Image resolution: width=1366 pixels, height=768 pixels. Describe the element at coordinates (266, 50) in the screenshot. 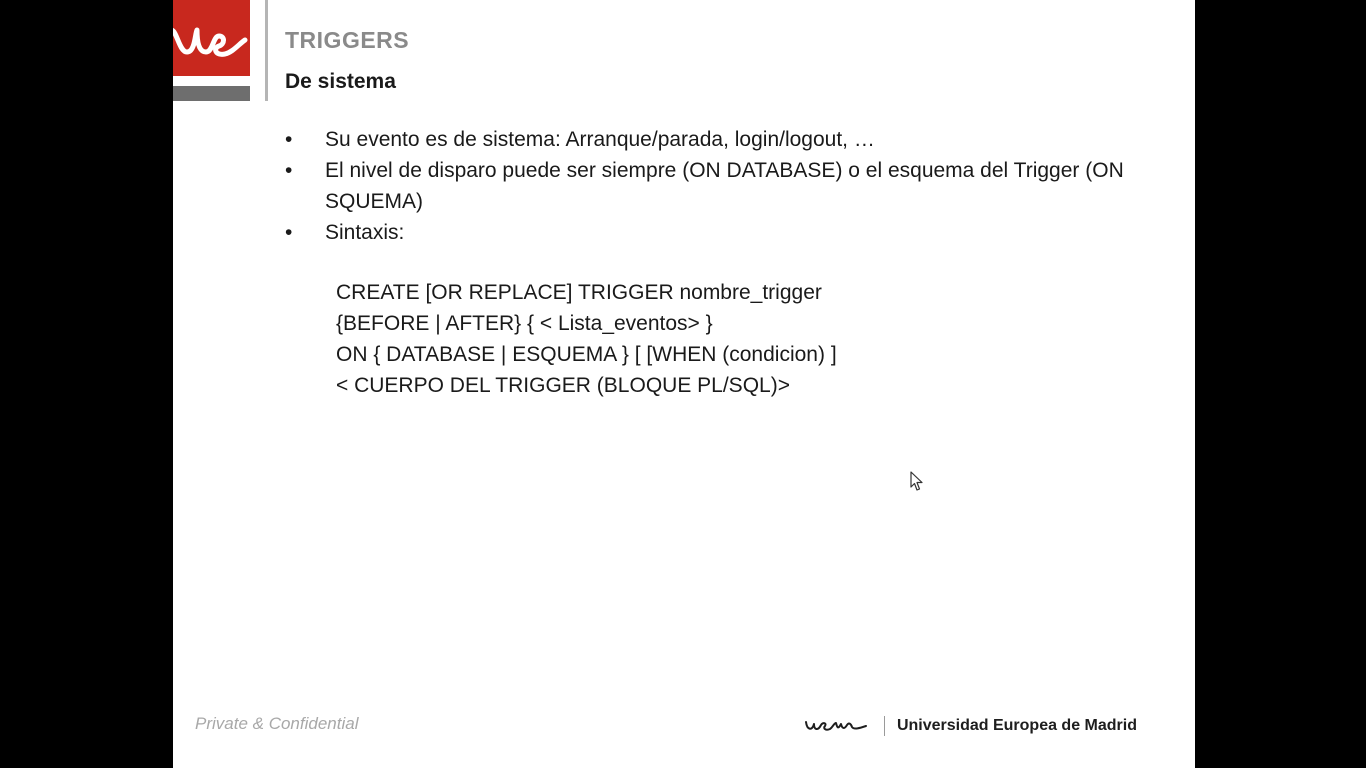

I see `header-divider` at that location.